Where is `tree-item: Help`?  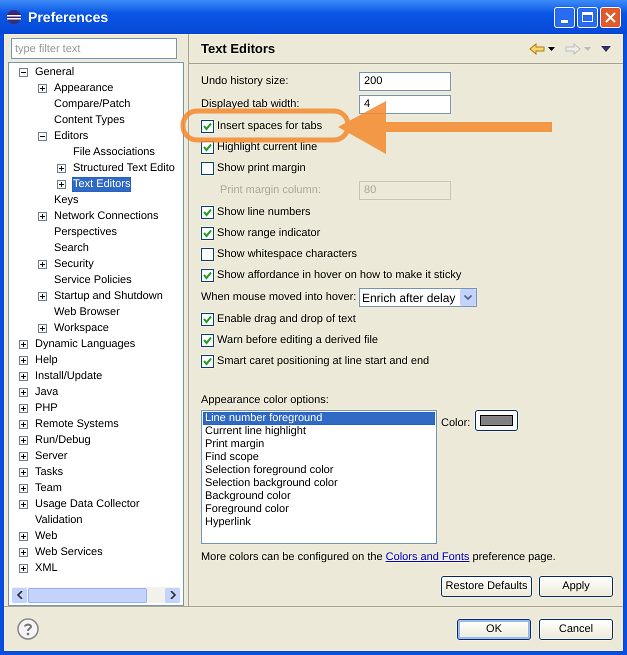 tree-item: Help is located at coordinates (46, 360).